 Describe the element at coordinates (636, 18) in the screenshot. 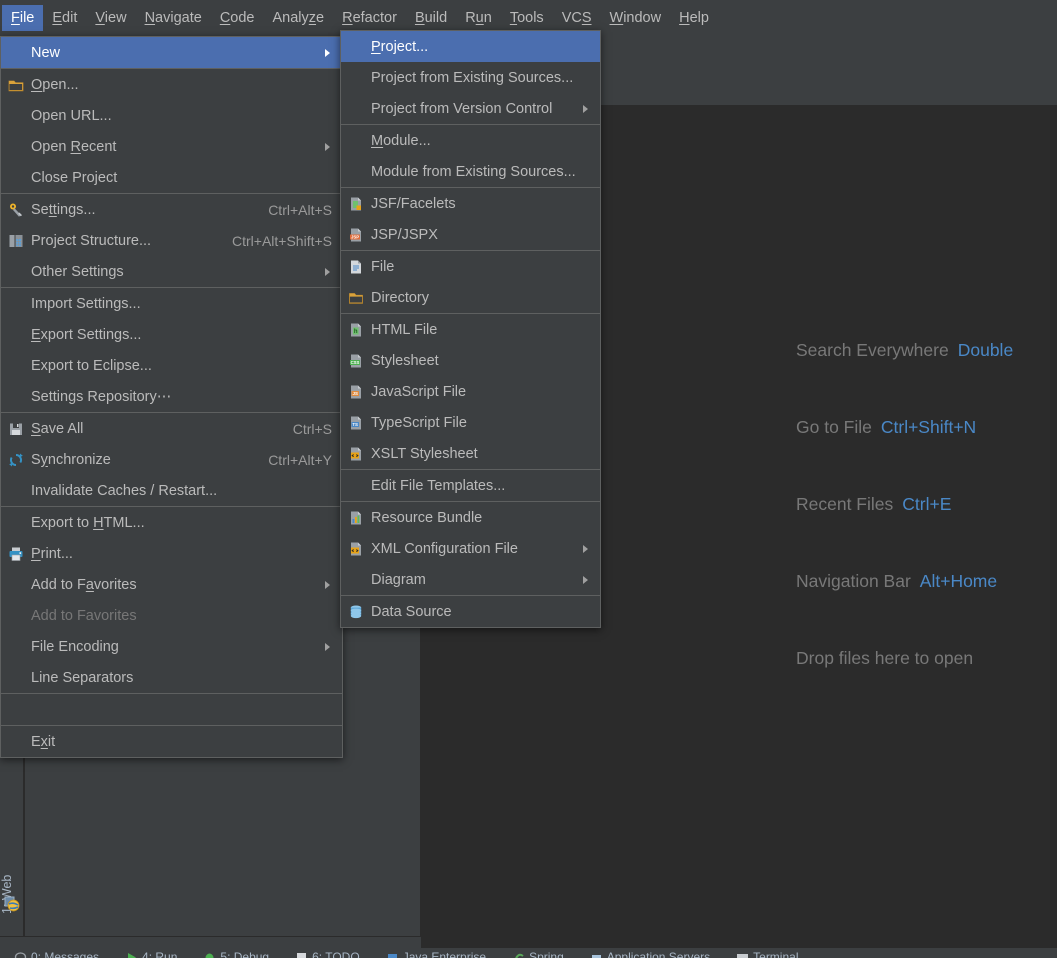

I see `menubar-item-window: Window` at that location.